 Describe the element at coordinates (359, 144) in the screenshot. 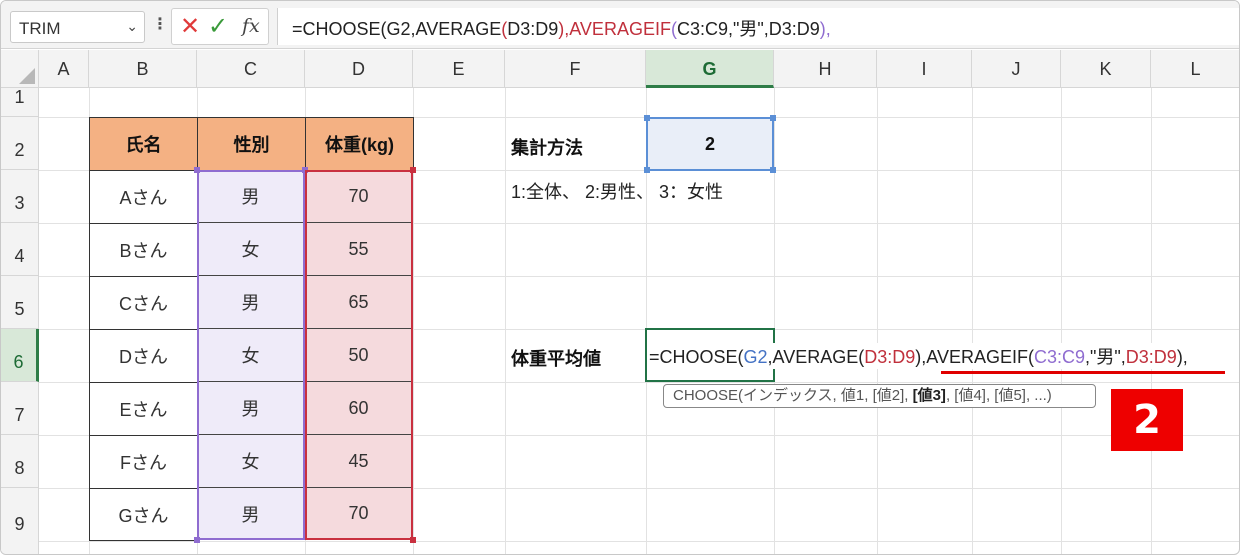

I see `table-header-weight: 体重(kg)` at that location.